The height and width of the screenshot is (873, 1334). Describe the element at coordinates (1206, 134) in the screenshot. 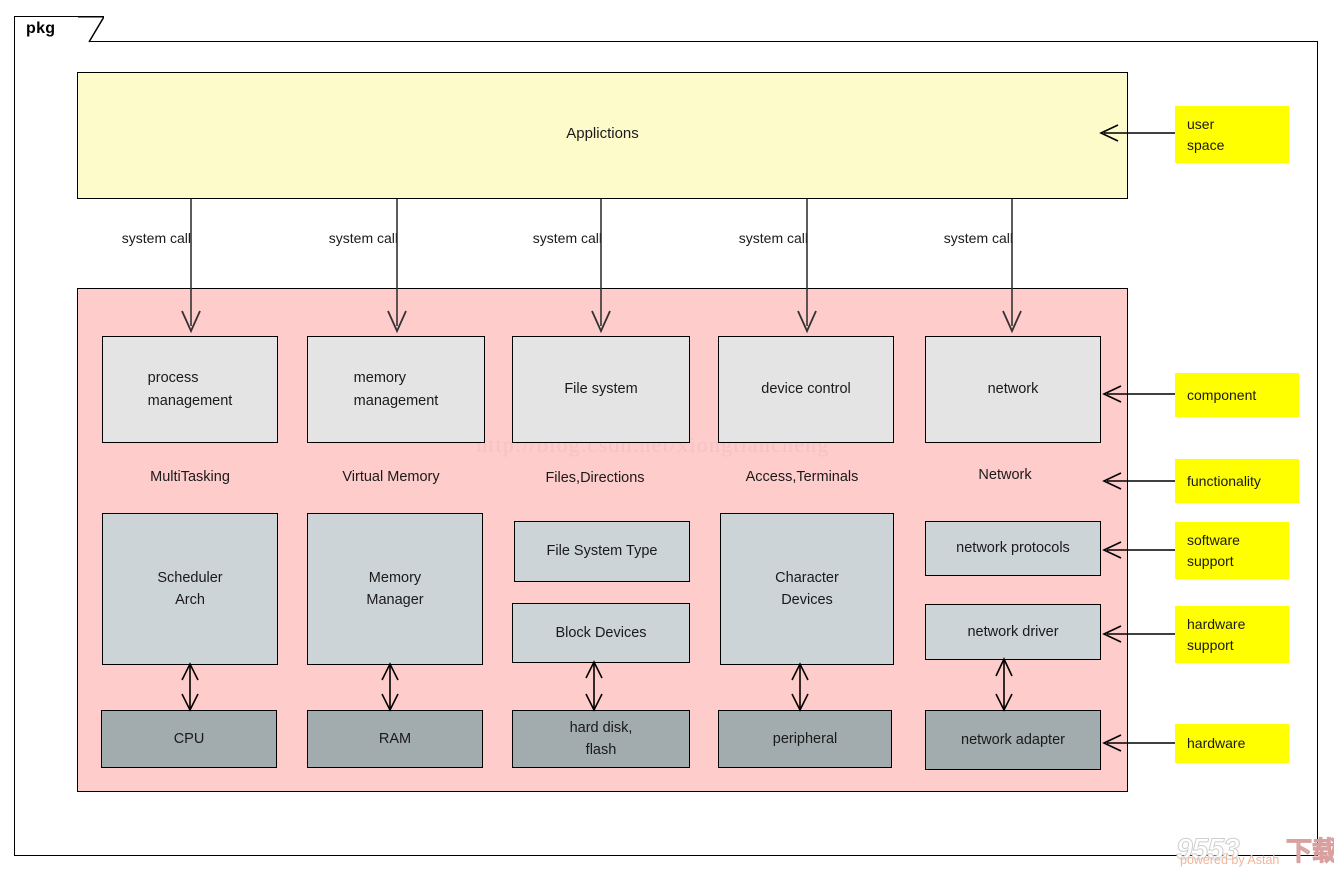

I see `annotation-label-1: user space` at that location.